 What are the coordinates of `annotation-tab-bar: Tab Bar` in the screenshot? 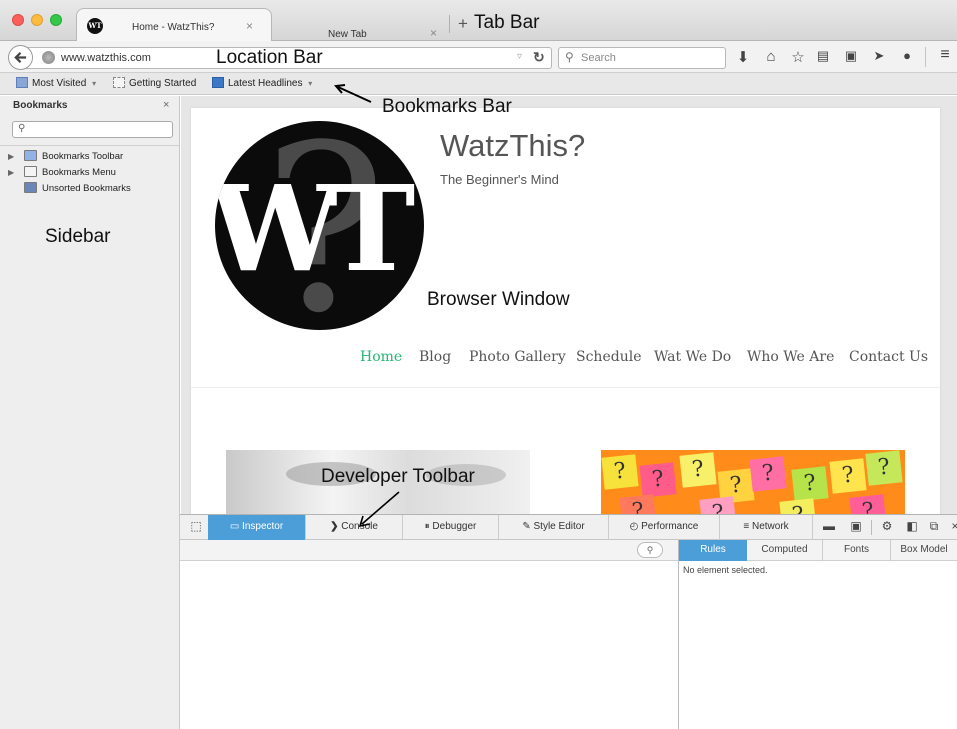 It's located at (507, 22).